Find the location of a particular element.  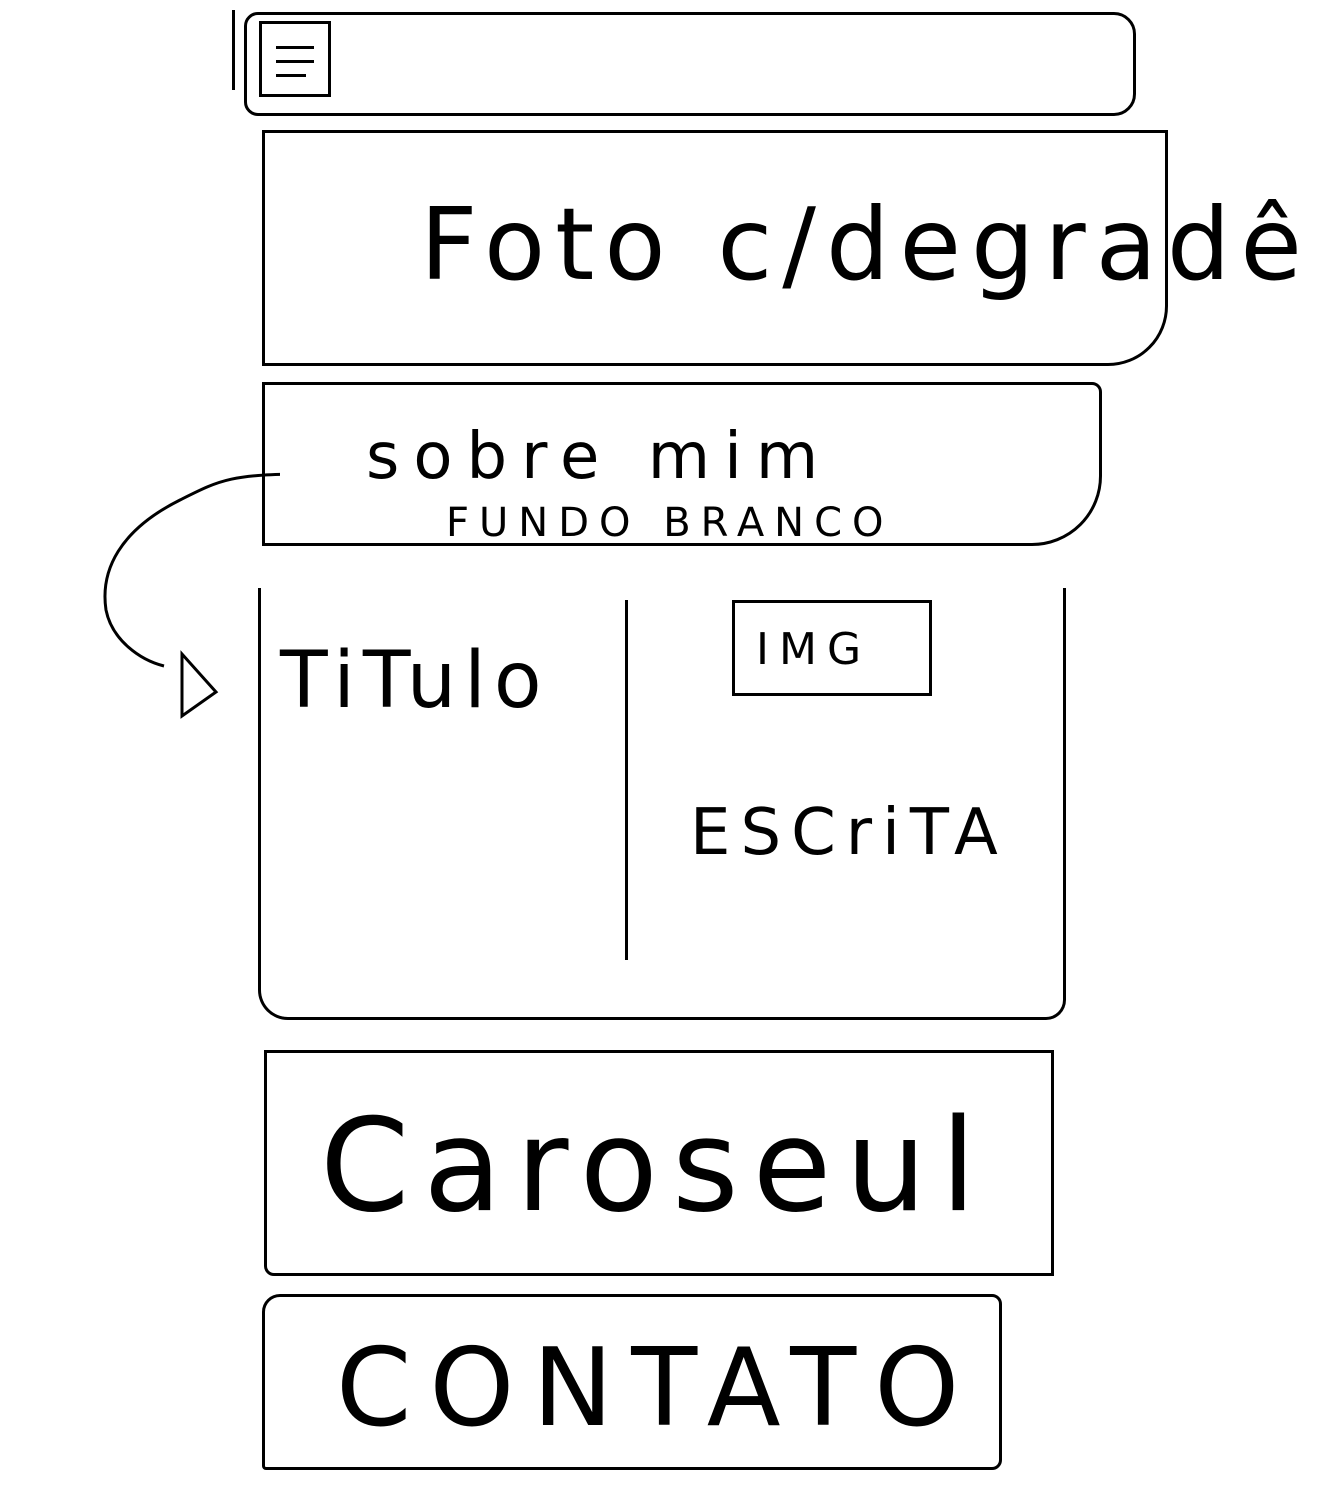

hamburger-menu-icon is located at coordinates (295, 59).